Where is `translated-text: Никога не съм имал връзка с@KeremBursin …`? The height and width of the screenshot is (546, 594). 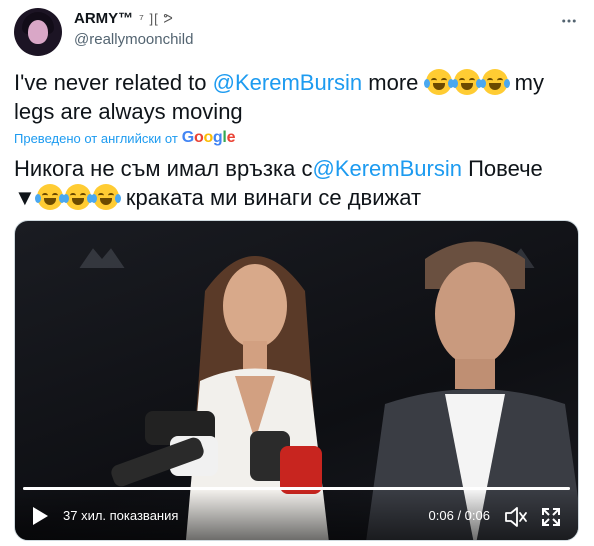
translated-text: Никога не съм имал връзка с@KeremBursin … is located at coordinates (299, 183).